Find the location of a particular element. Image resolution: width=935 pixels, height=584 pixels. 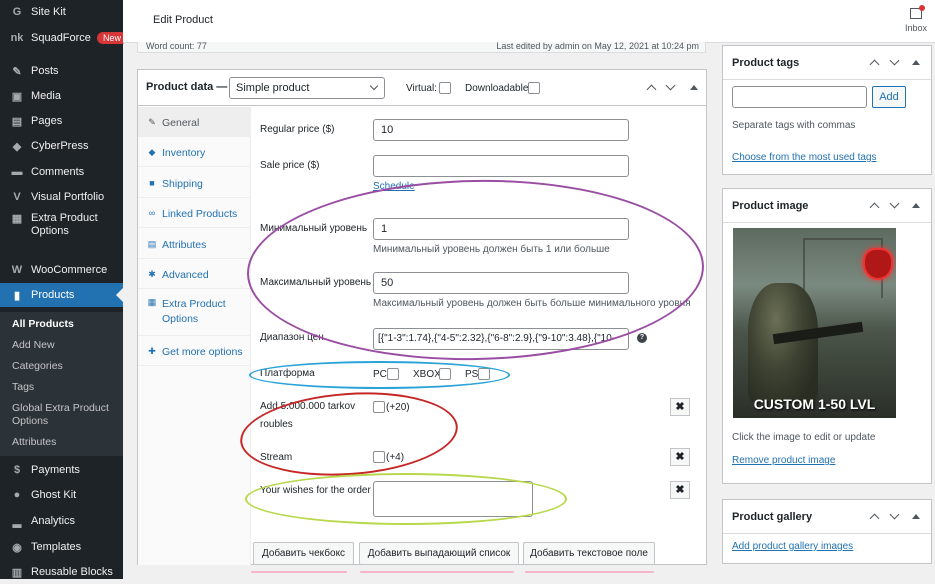

tab-extra-product-options: ▦ Extra Product Options is located at coordinates (194, 313).